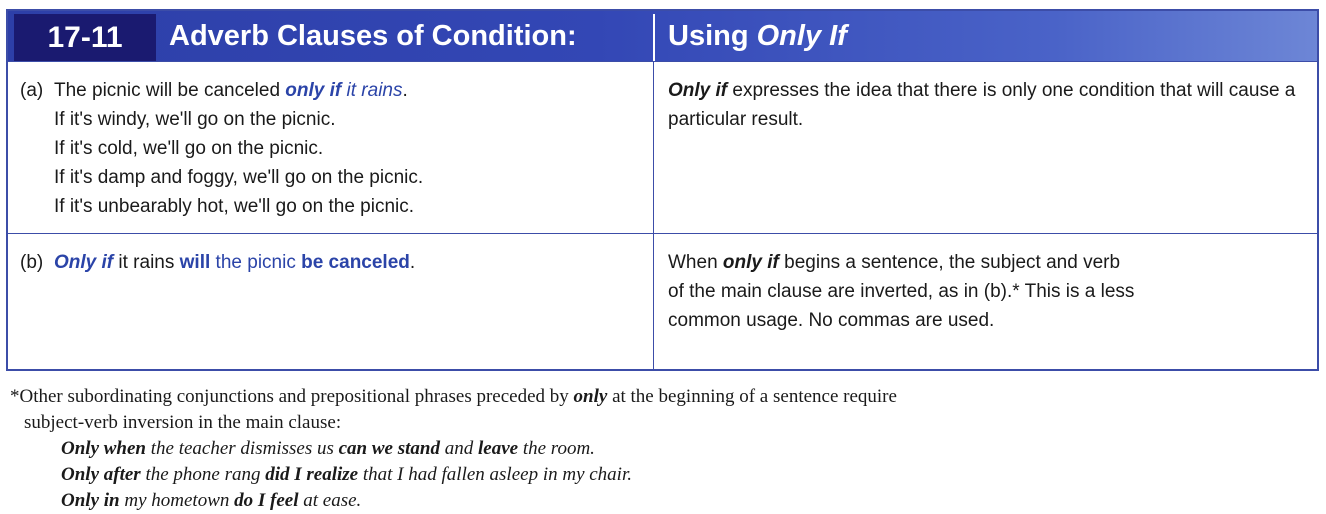 This screenshot has height=514, width=1326. I want to click on example-text: the phone rang, so click(203, 474).